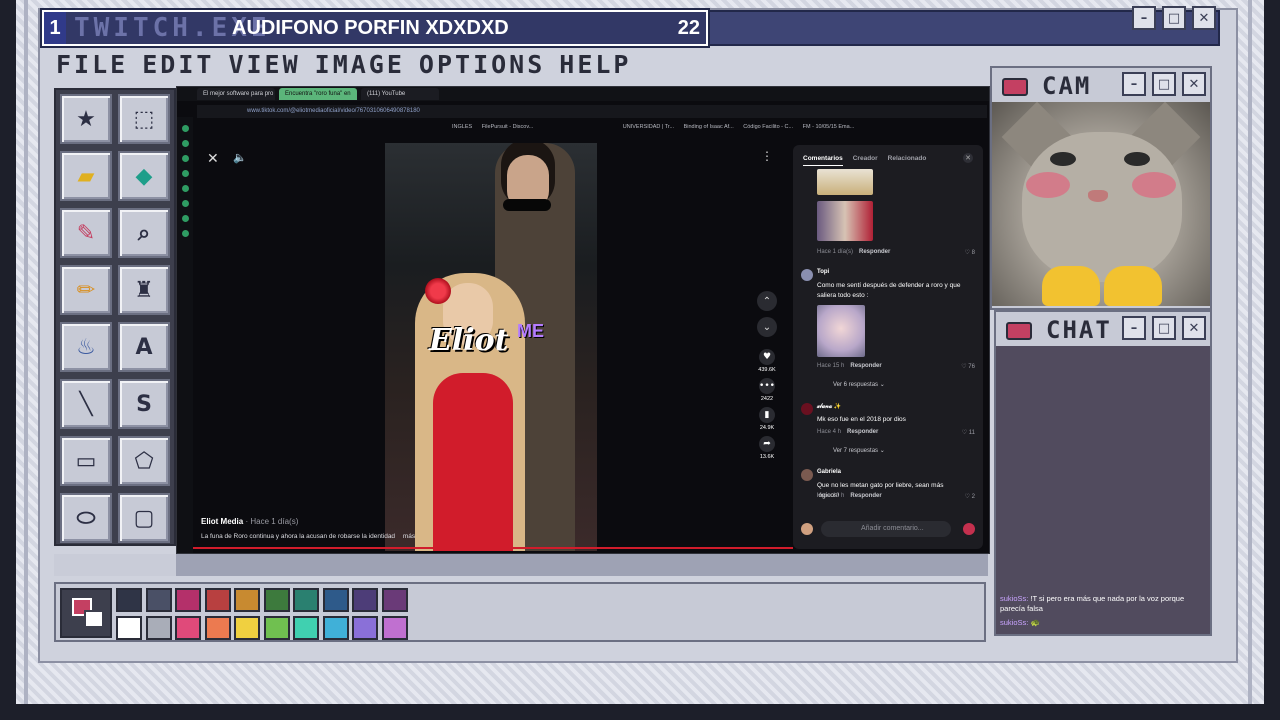 Image resolution: width=1280 pixels, height=720 pixels. What do you see at coordinates (144, 518) in the screenshot?
I see `rounded-rect-tool-icon: ▢` at bounding box center [144, 518].